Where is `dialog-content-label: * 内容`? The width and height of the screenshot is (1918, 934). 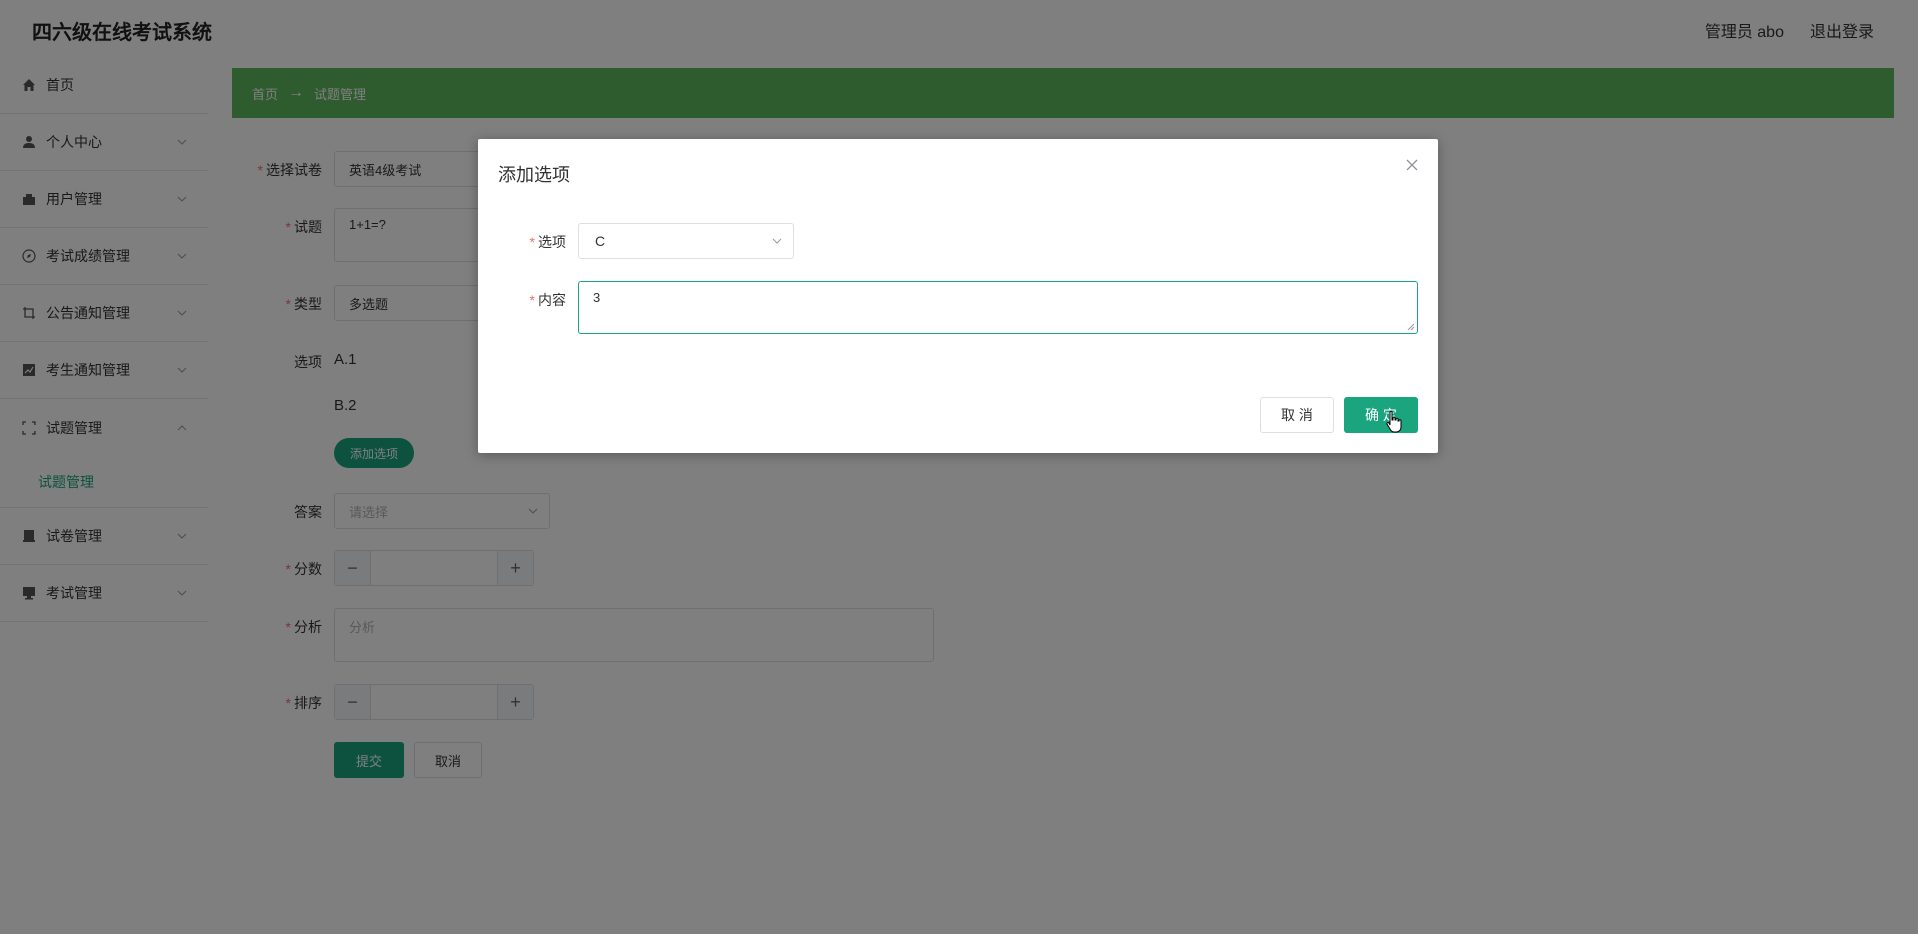 dialog-content-label: * 内容 is located at coordinates (547, 300).